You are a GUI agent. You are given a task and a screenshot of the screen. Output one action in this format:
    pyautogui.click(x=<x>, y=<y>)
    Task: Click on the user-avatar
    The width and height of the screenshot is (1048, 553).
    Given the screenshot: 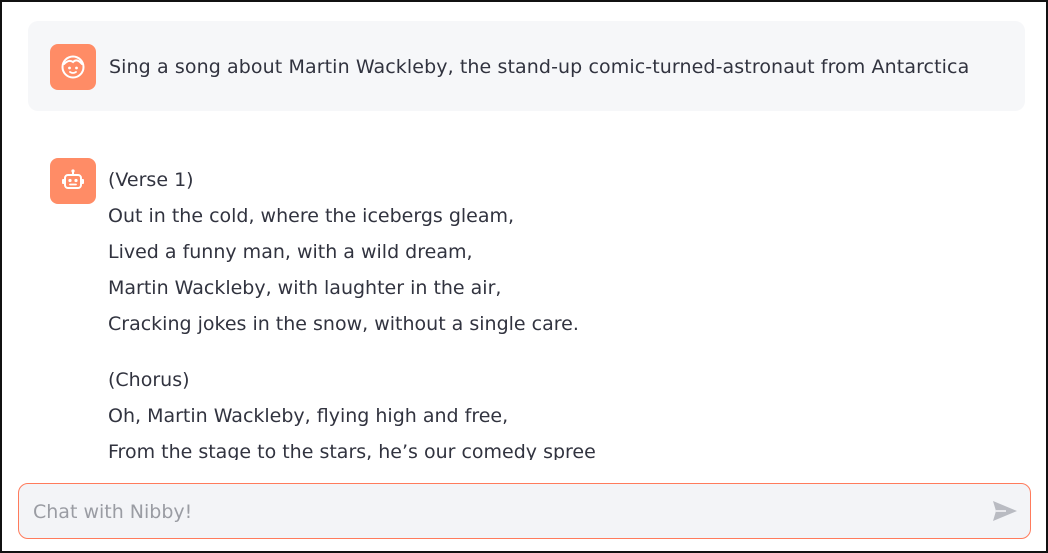 What is the action you would take?
    pyautogui.click(x=73, y=67)
    